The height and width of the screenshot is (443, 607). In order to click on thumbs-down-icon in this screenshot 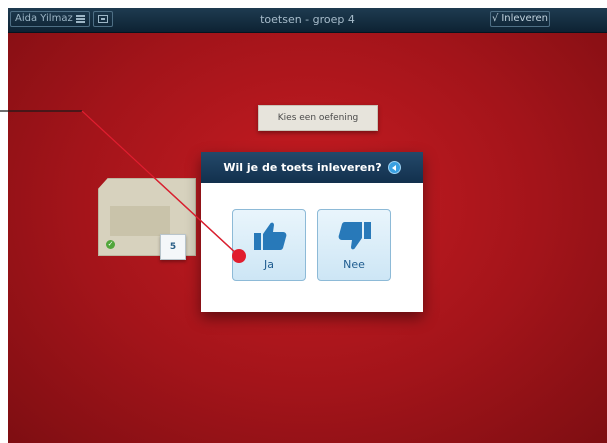, I will do `click(354, 236)`.